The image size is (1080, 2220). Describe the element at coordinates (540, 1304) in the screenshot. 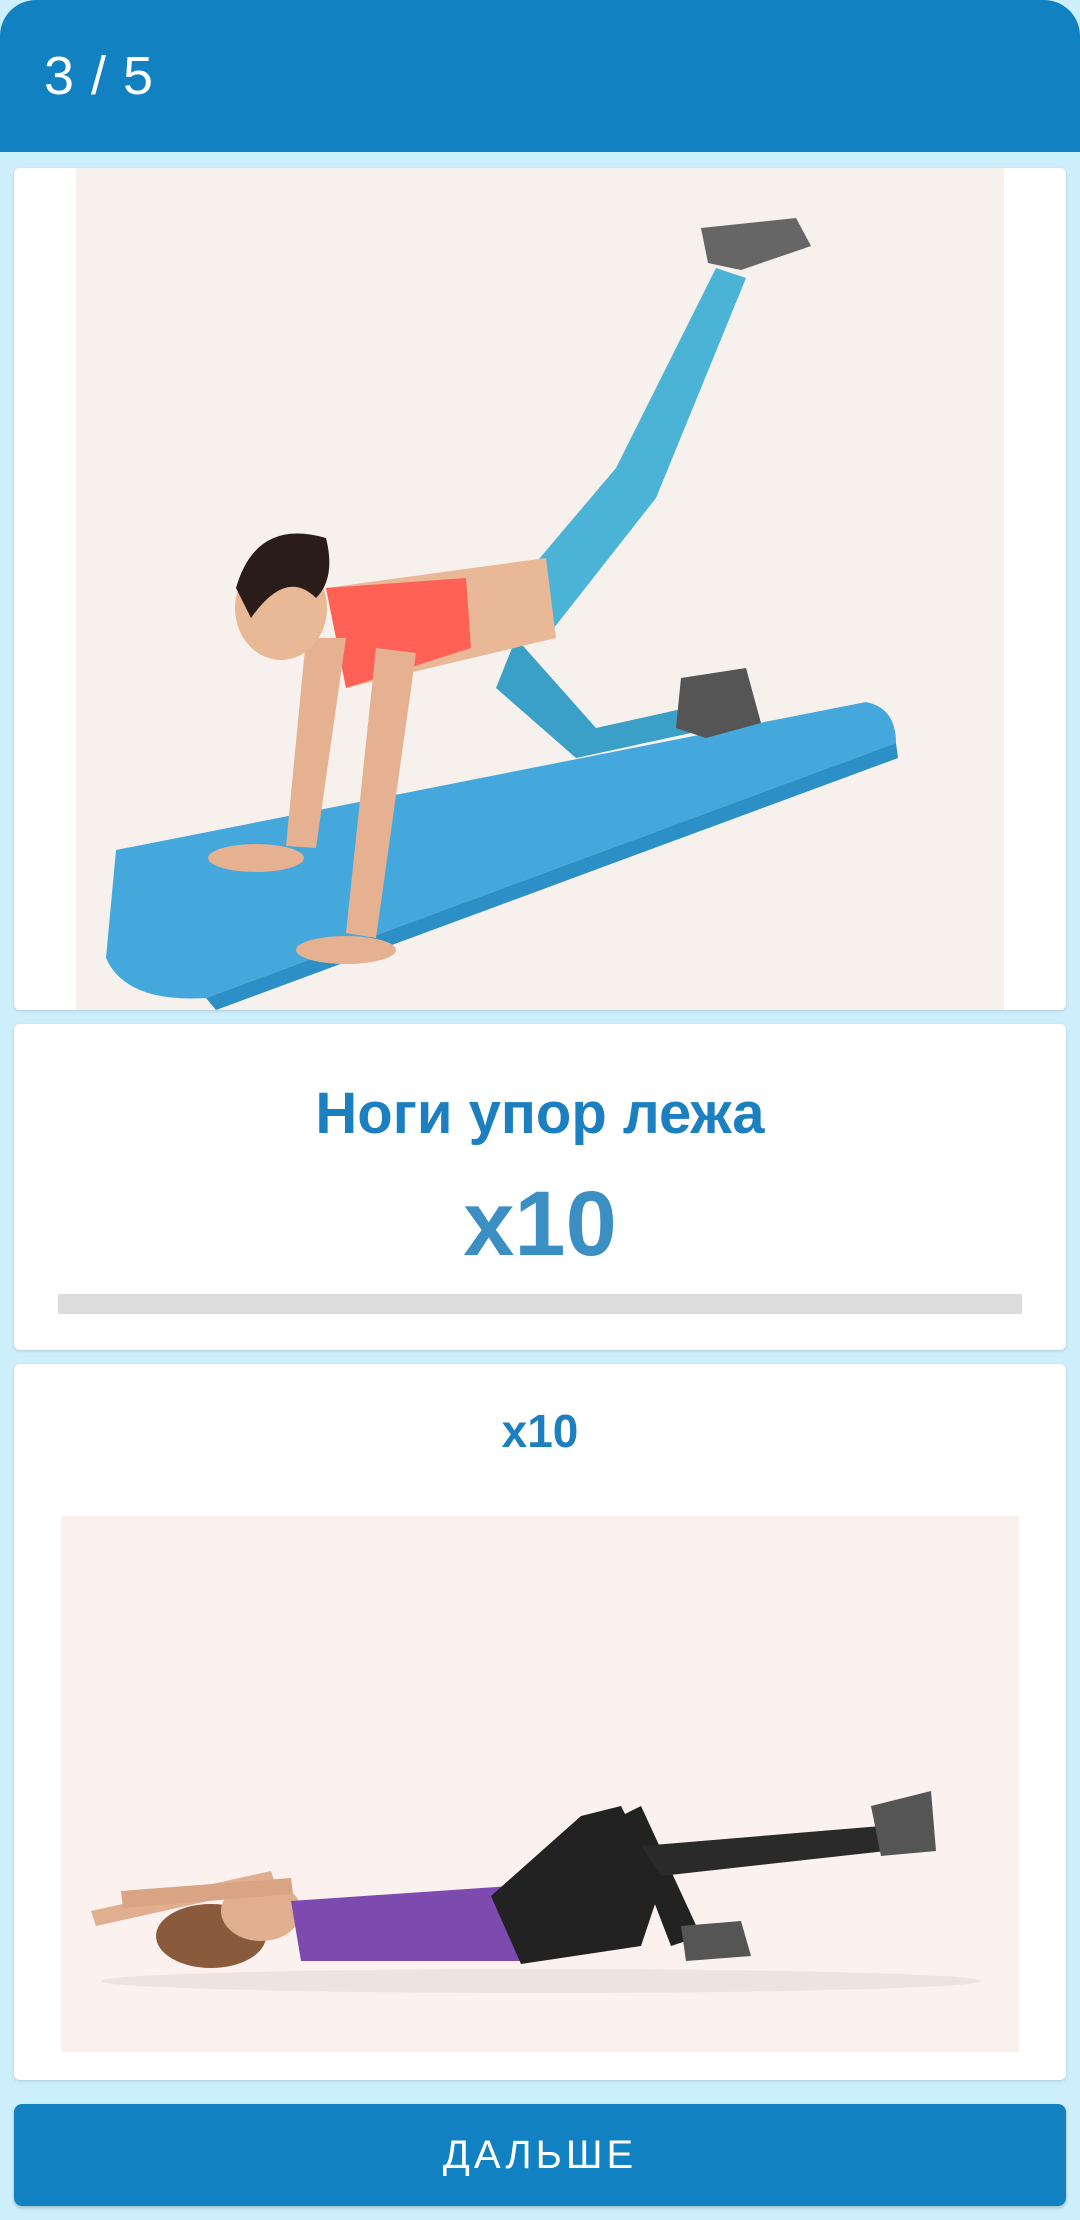

I see `exercise-progress-bar` at that location.